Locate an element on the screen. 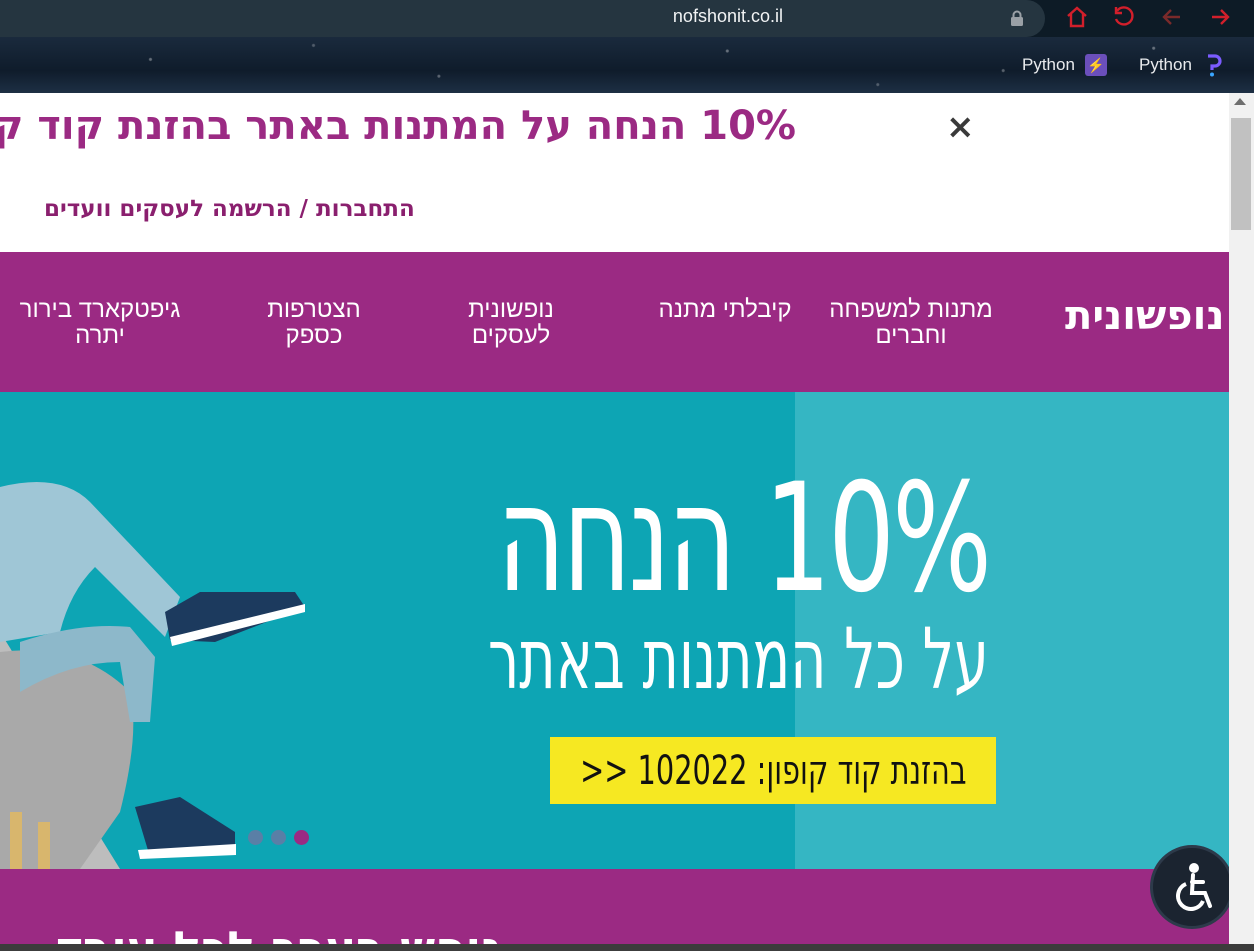 Image resolution: width=1254 pixels, height=951 pixels. bookmark-python-2: Python is located at coordinates (1181, 65).